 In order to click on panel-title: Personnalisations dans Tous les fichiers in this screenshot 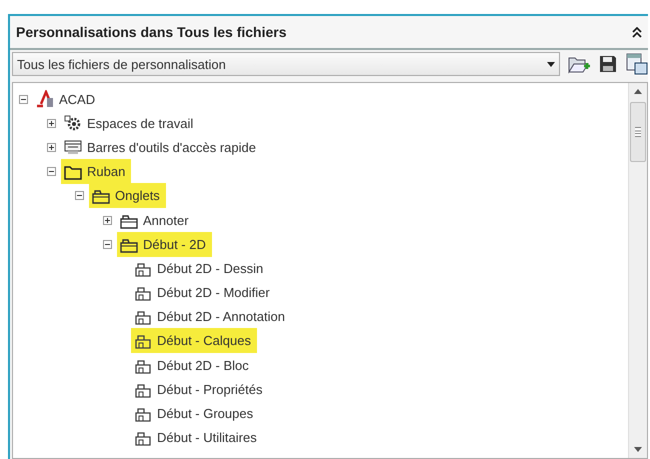, I will do `click(151, 32)`.